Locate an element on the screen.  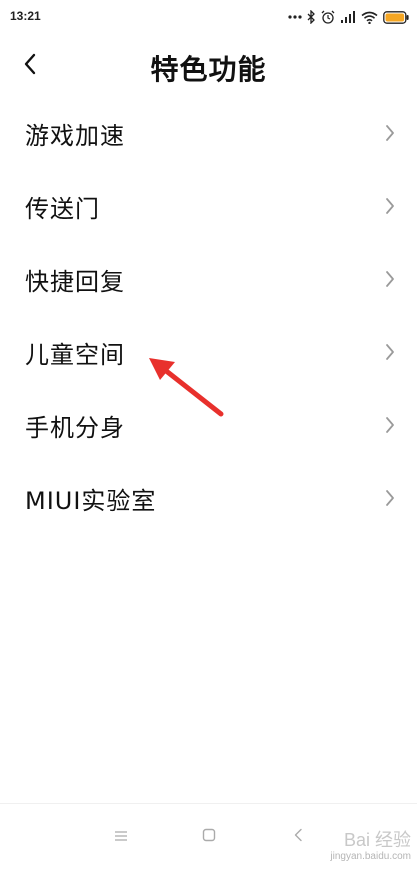
menu-item-game-acceleration: 游戏加速 is located at coordinates (208, 134).